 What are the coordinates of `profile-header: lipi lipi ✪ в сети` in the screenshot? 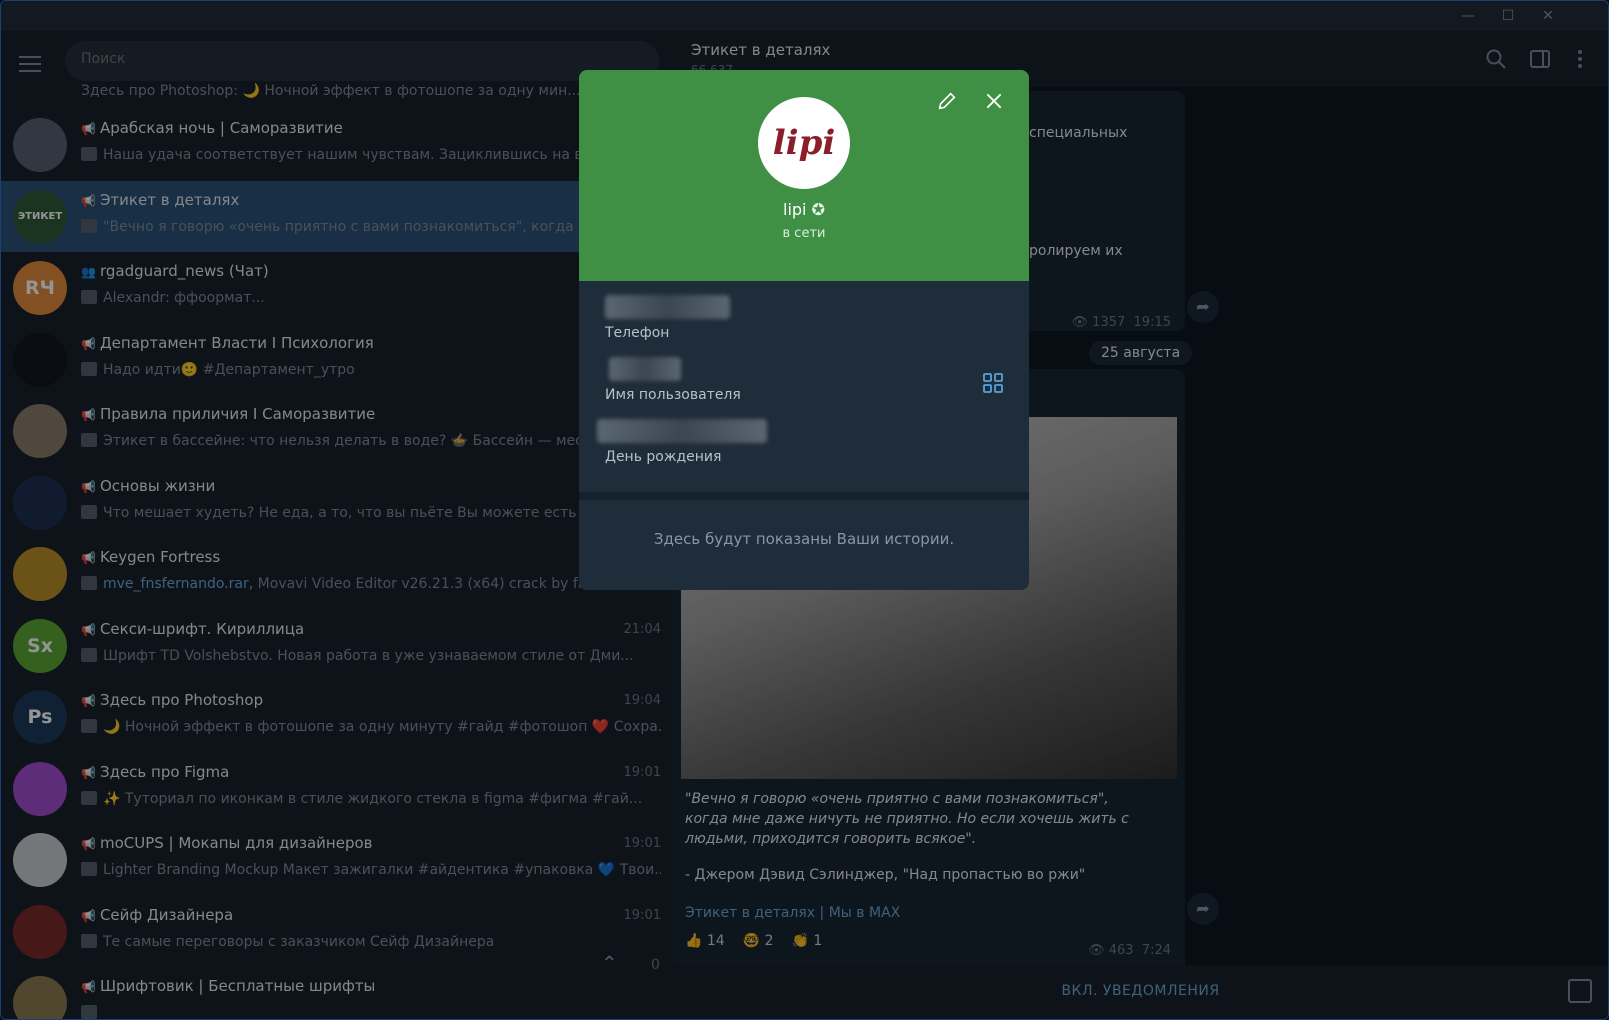 It's located at (804, 175).